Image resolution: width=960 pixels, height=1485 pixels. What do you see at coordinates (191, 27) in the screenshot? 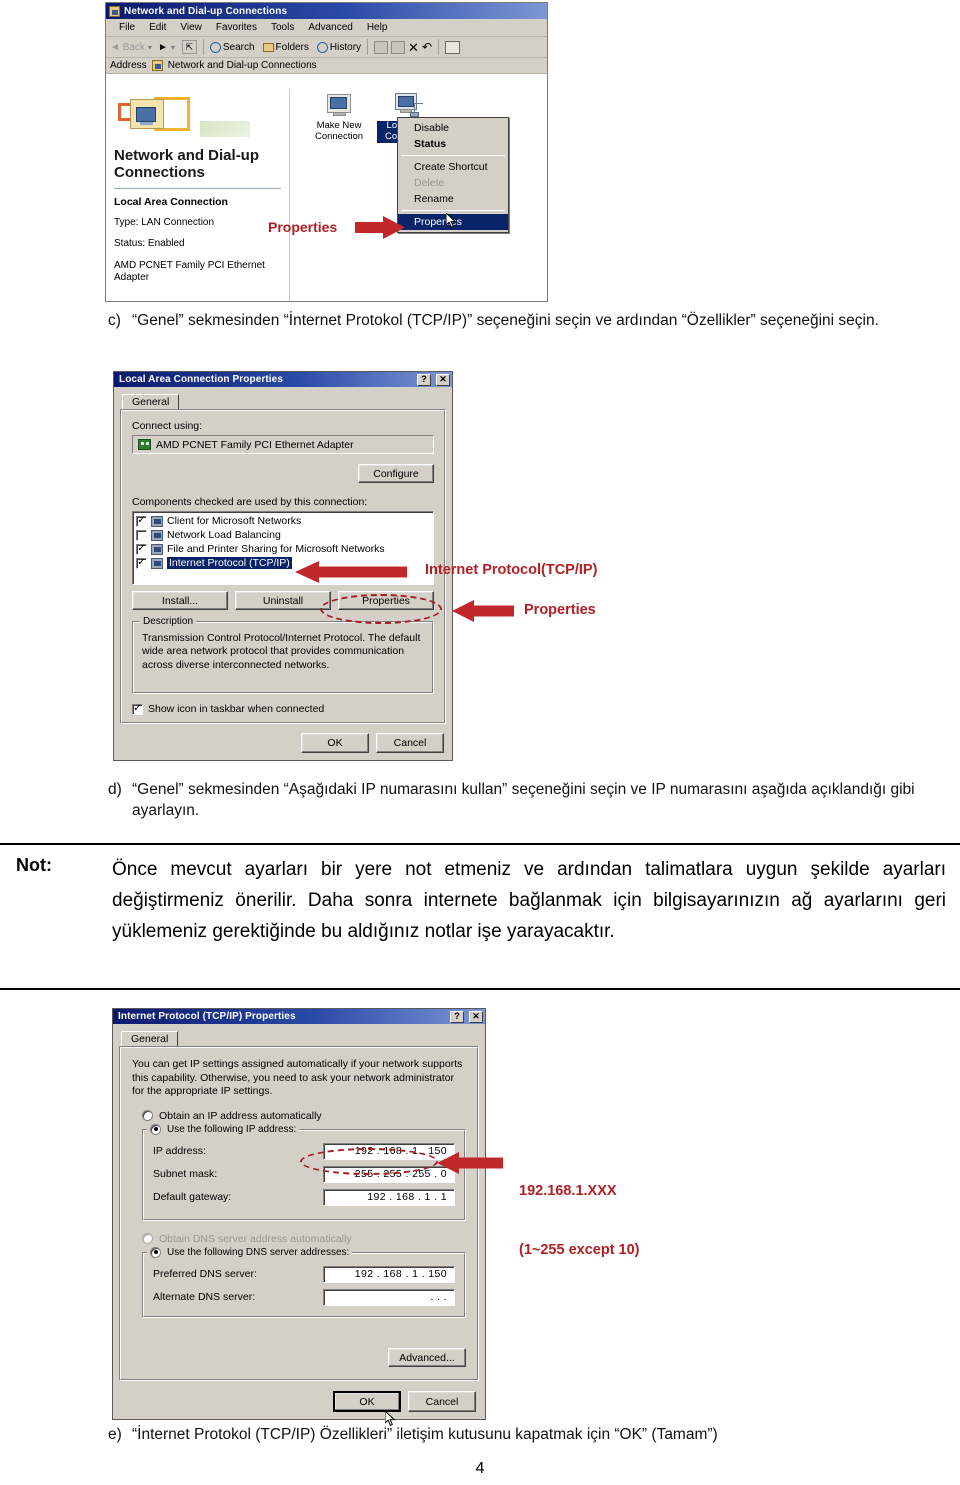
I see `menu-item-view: View` at bounding box center [191, 27].